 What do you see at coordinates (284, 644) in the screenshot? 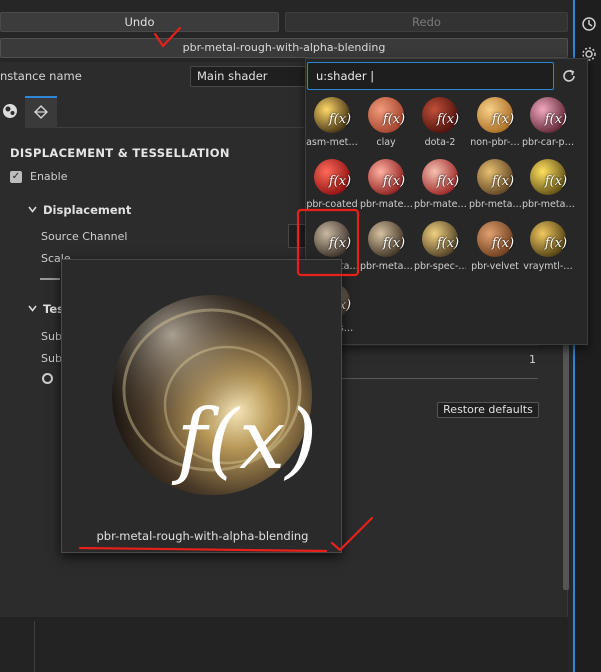
I see `bottom-area` at bounding box center [284, 644].